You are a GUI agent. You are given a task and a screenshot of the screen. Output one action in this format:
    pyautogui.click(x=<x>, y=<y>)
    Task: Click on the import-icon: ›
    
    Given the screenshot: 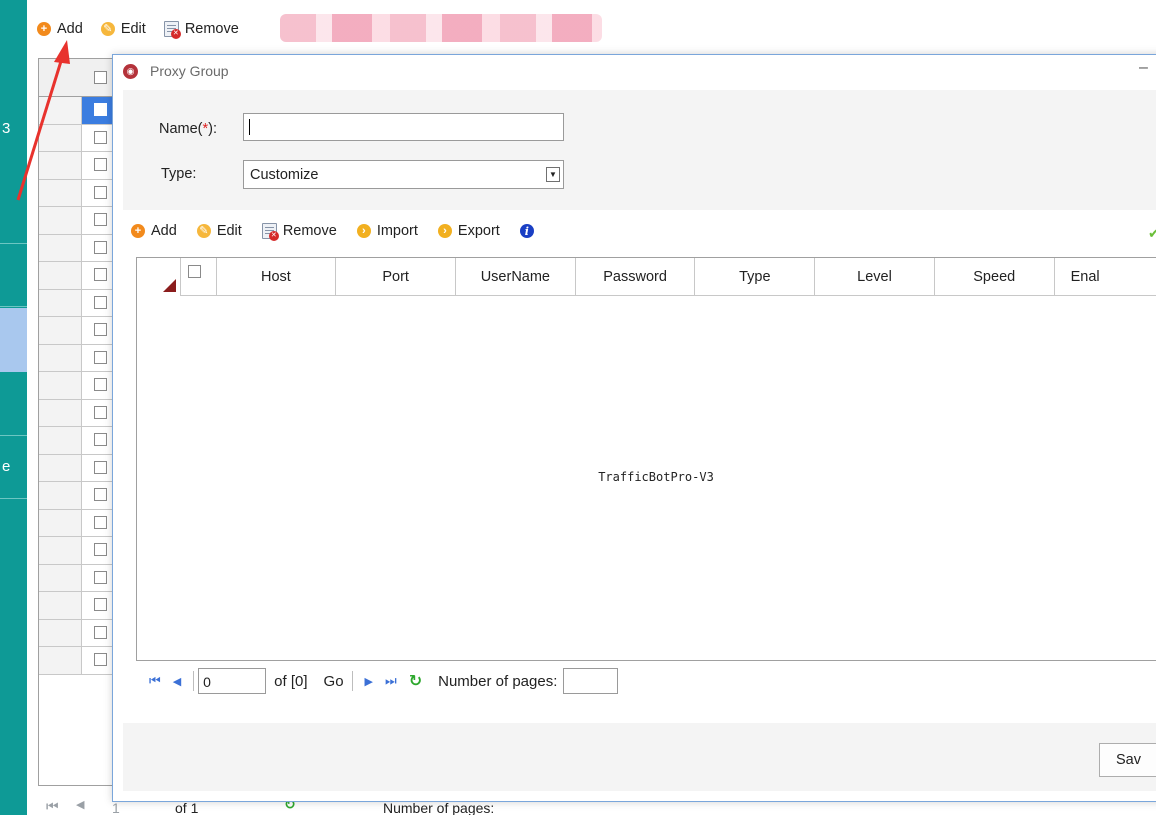 What is the action you would take?
    pyautogui.click(x=363, y=231)
    